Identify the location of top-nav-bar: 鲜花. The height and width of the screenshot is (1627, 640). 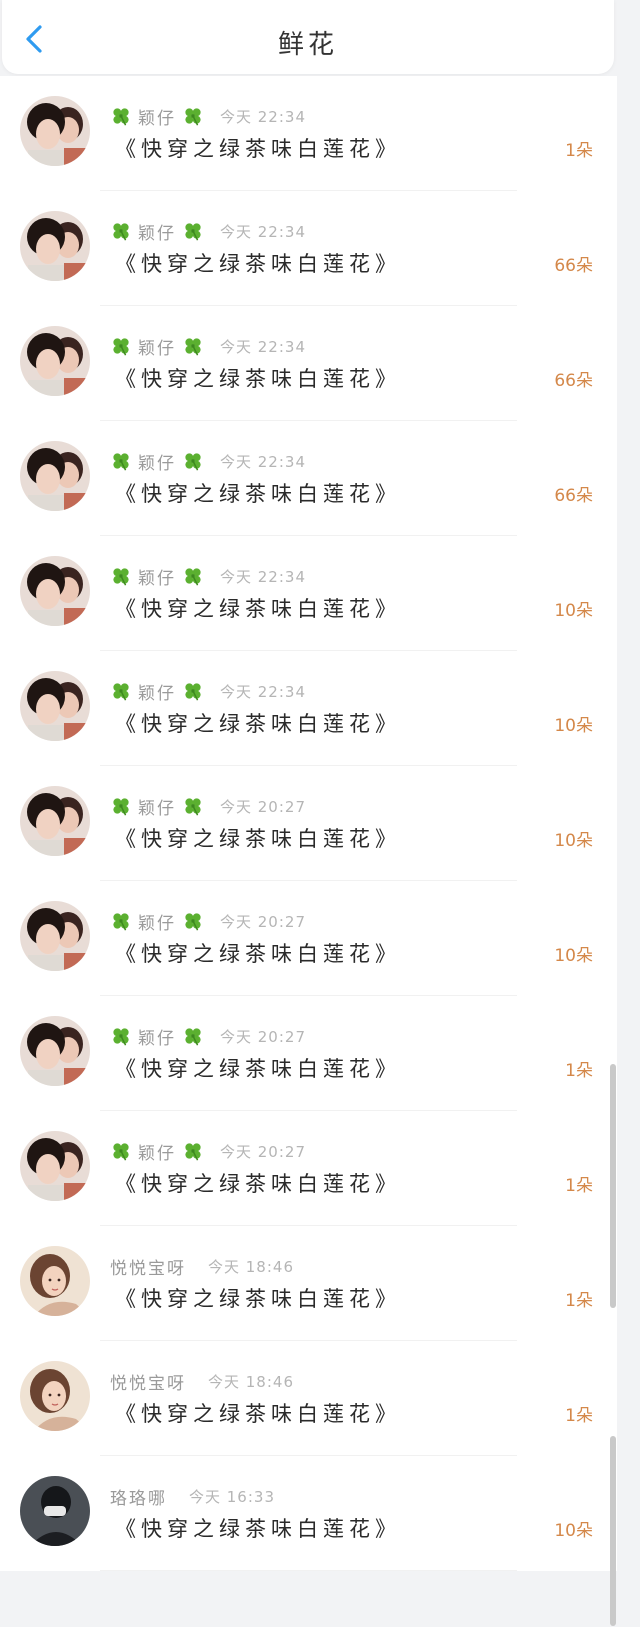
(308, 37).